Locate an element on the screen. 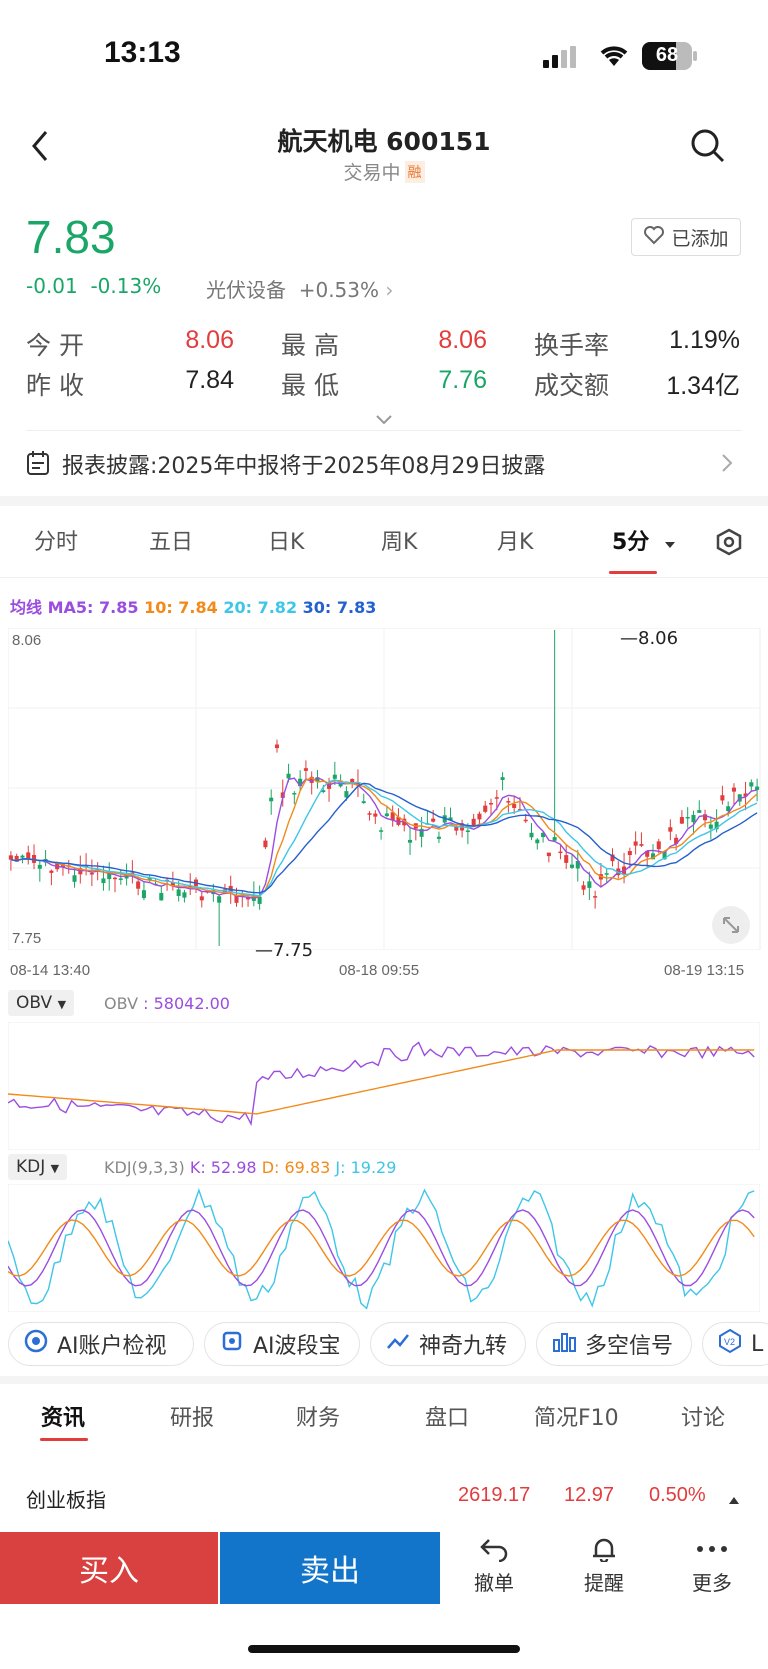 Image resolution: width=768 pixels, height=1669 pixels. tab-five-day: 五日 is located at coordinates (171, 540).